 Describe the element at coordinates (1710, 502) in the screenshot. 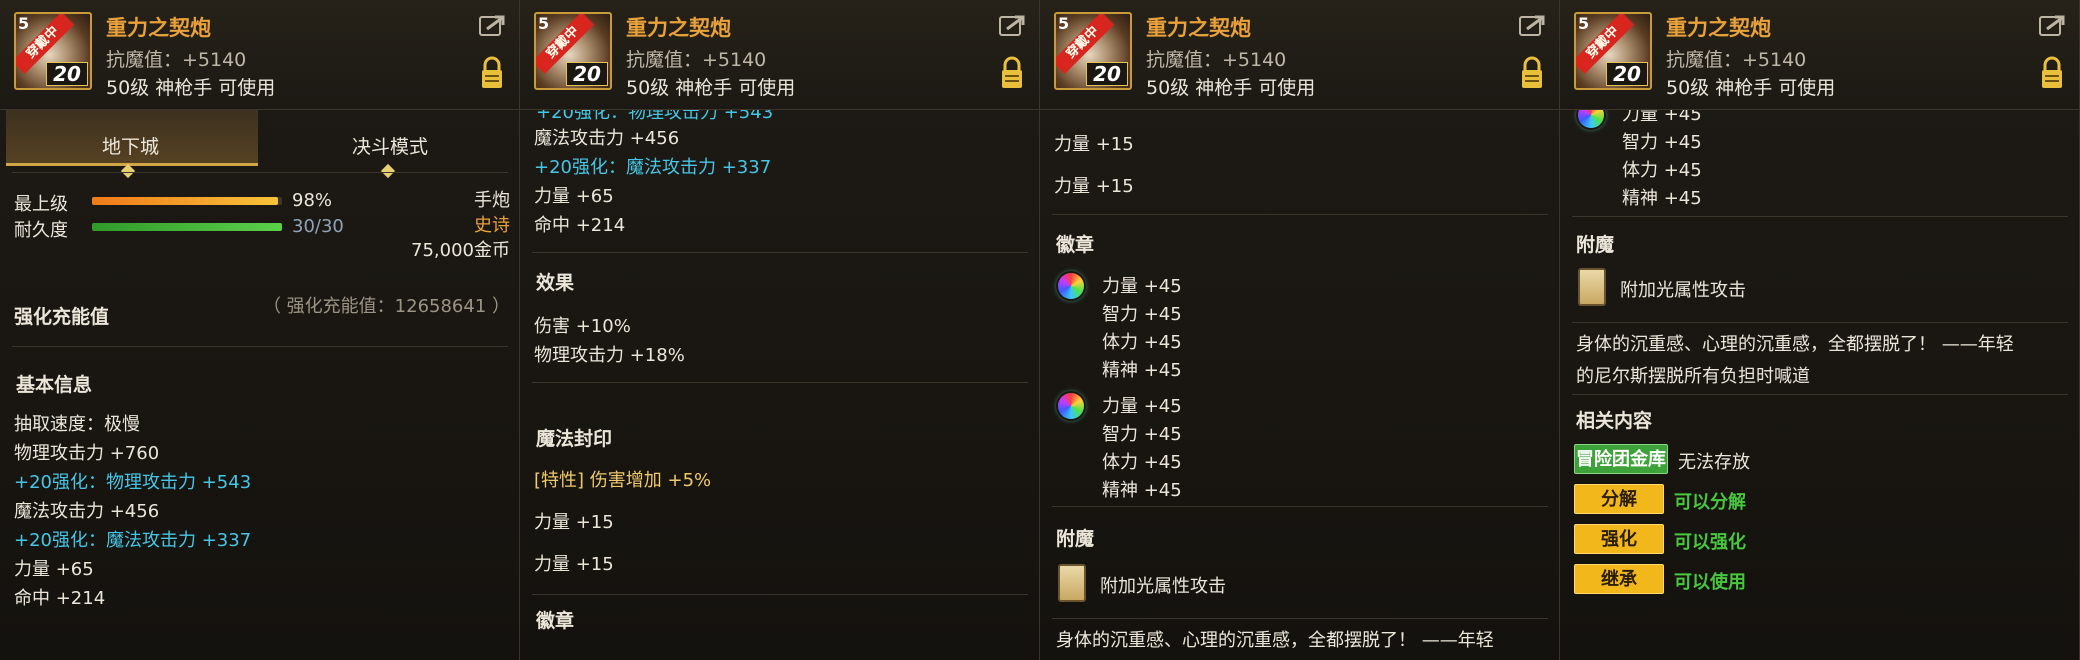

I see `related-status: 可以分解` at that location.